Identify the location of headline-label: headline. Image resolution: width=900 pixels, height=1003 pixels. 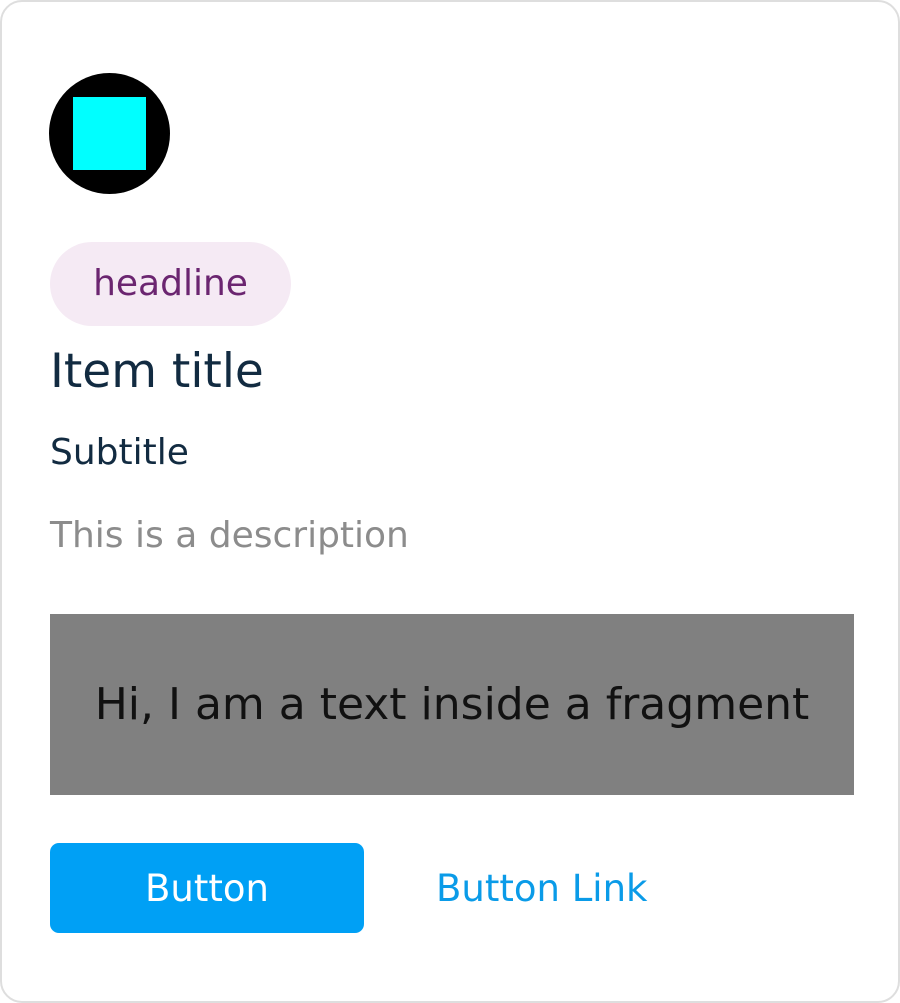
(170, 283).